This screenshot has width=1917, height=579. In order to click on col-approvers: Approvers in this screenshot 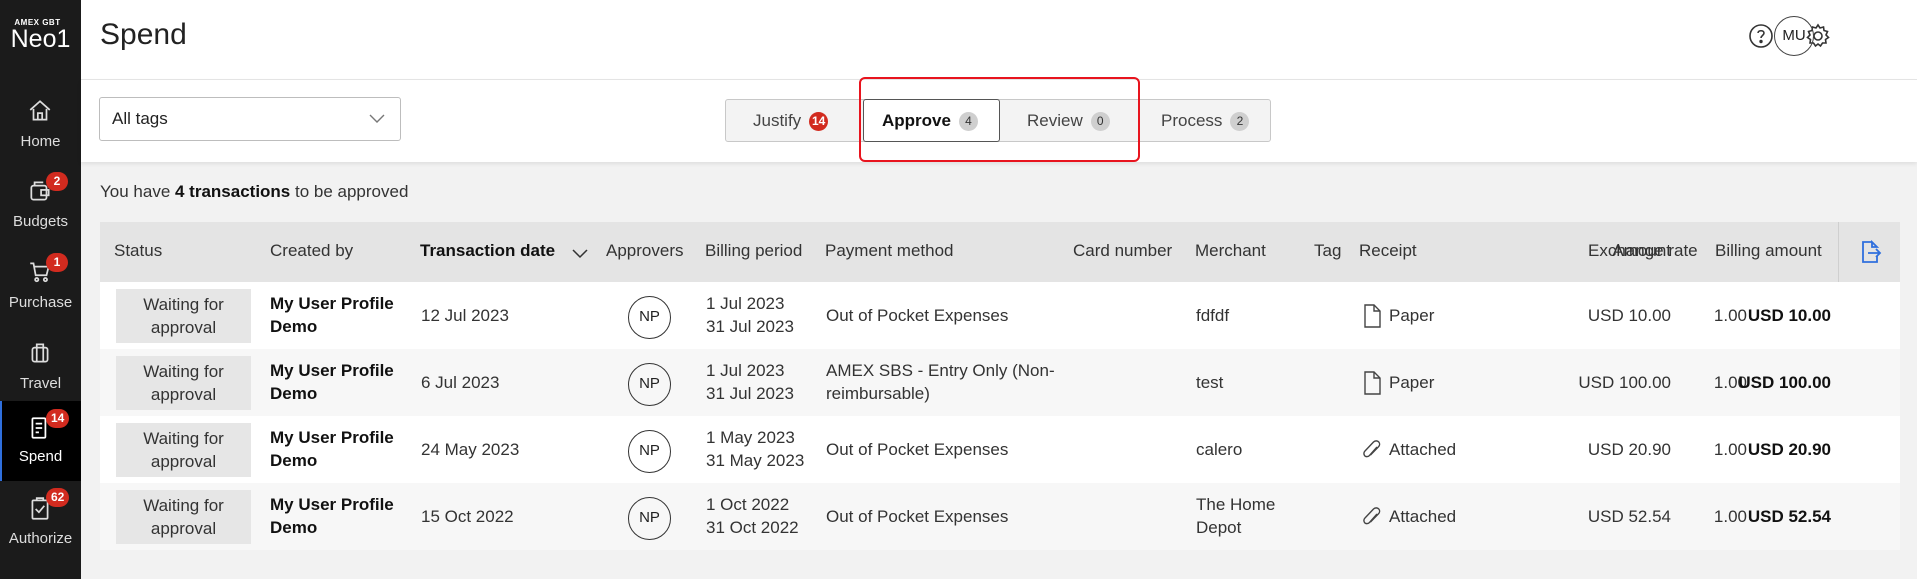, I will do `click(644, 251)`.